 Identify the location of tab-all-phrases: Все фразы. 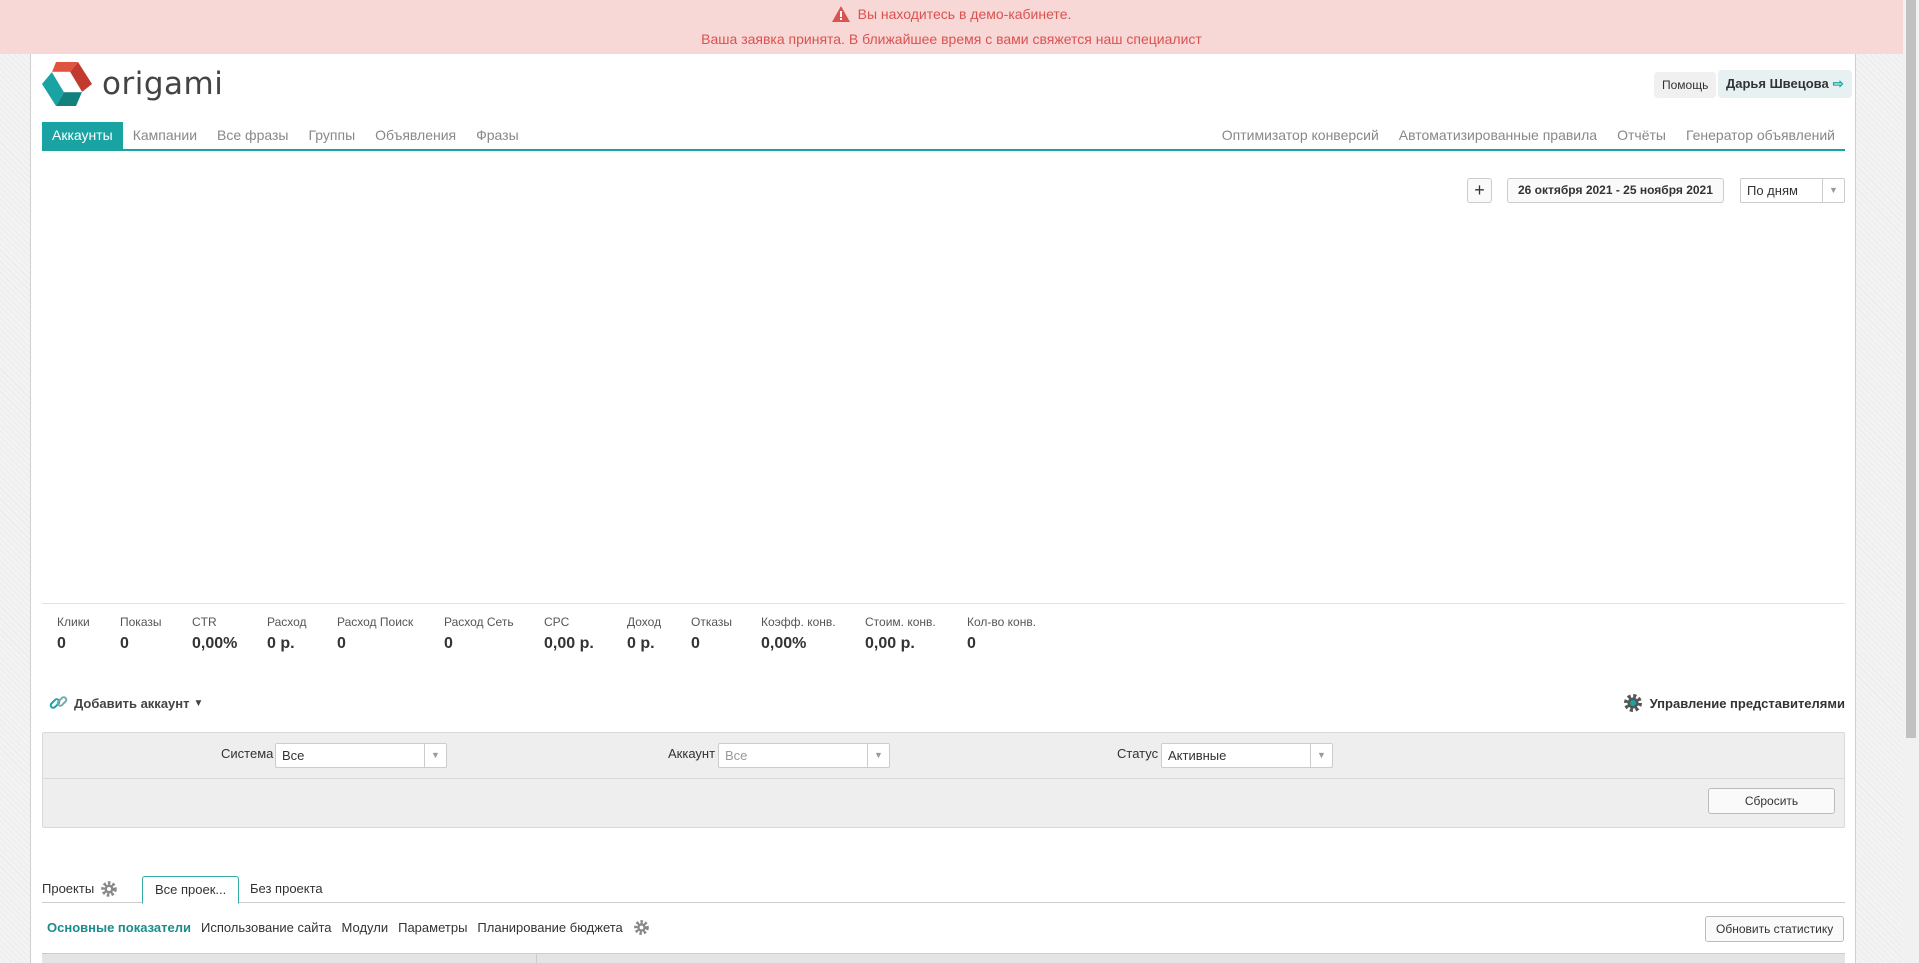
(252, 135).